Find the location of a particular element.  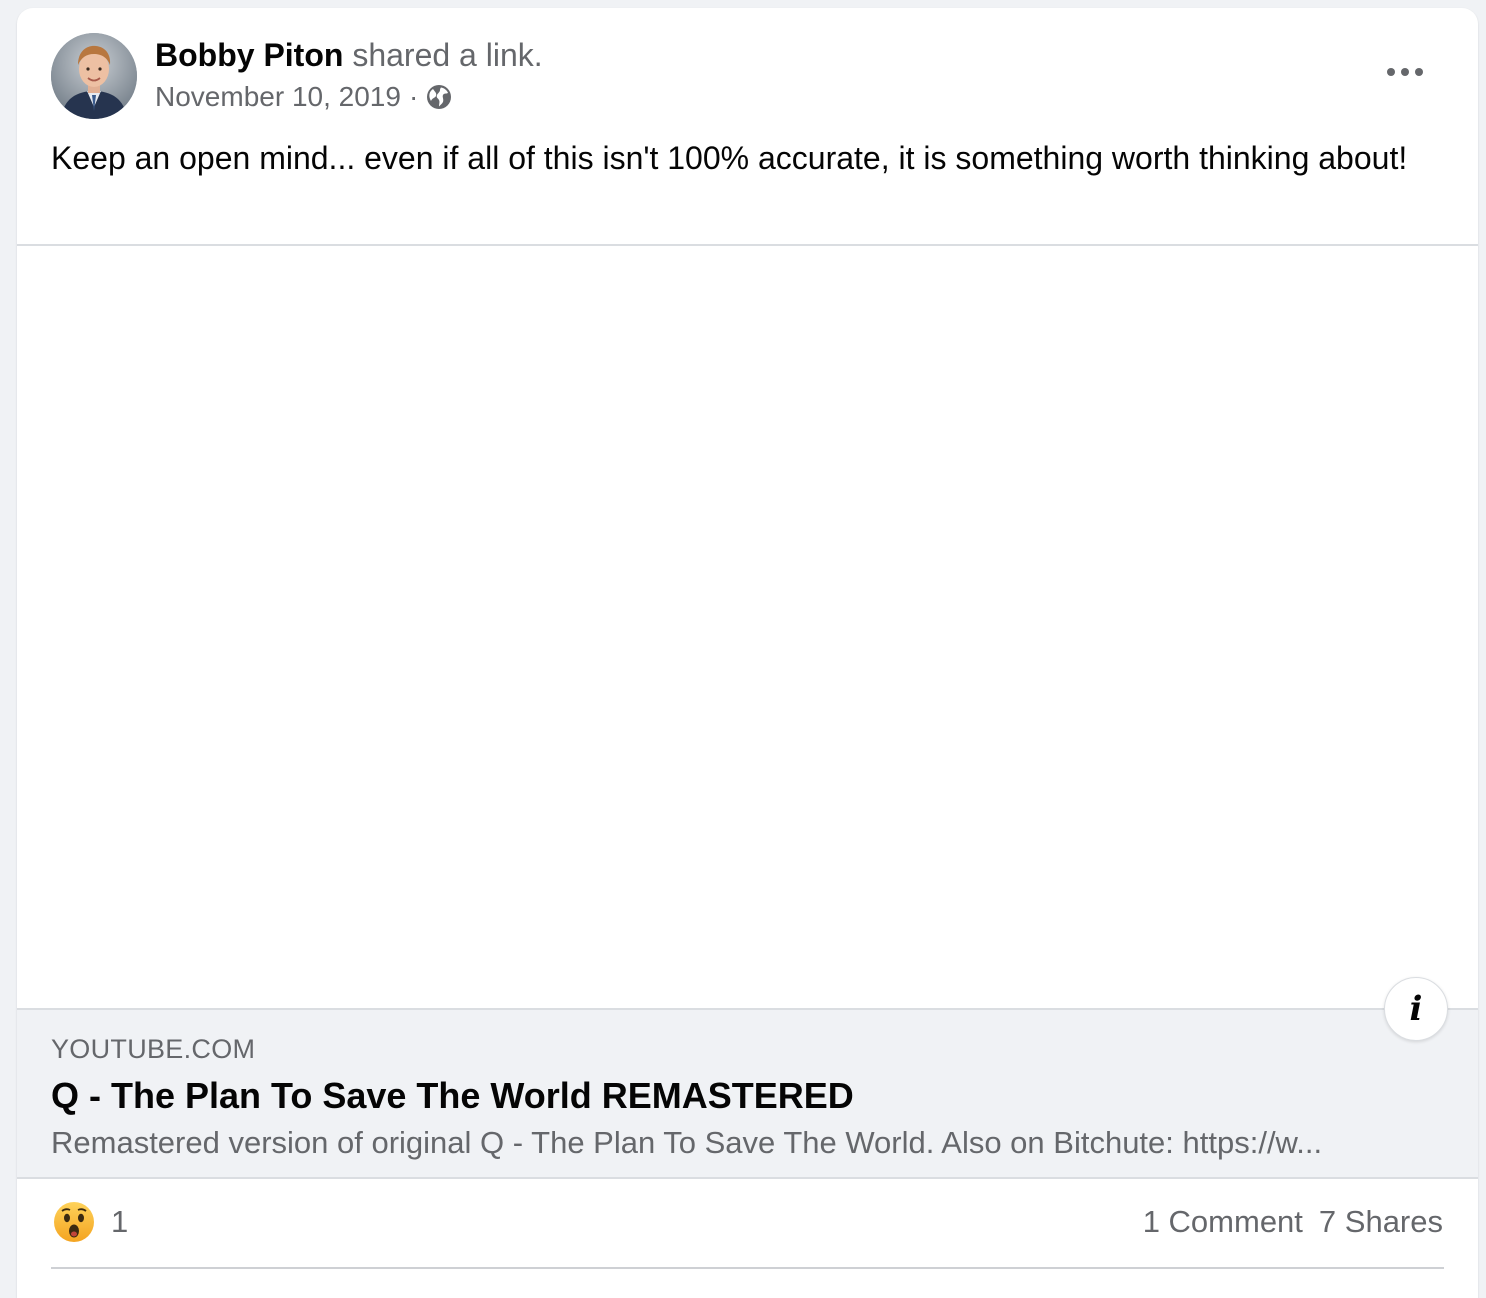

reactions-summary: 1 is located at coordinates (90, 1222).